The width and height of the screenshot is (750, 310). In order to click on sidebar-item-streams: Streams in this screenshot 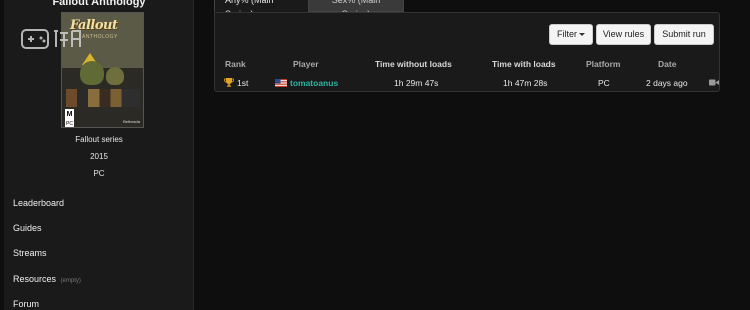, I will do `click(30, 253)`.